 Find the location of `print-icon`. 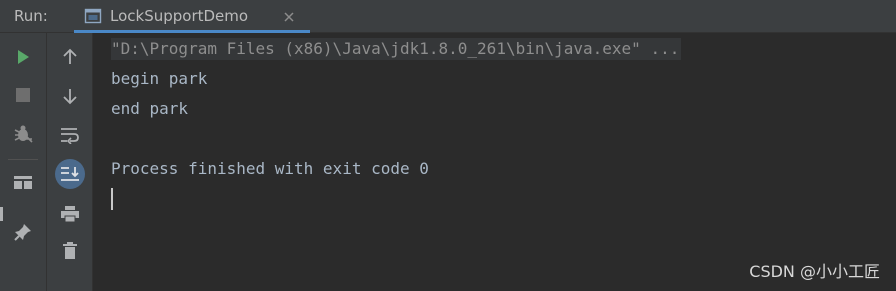

print-icon is located at coordinates (70, 214).